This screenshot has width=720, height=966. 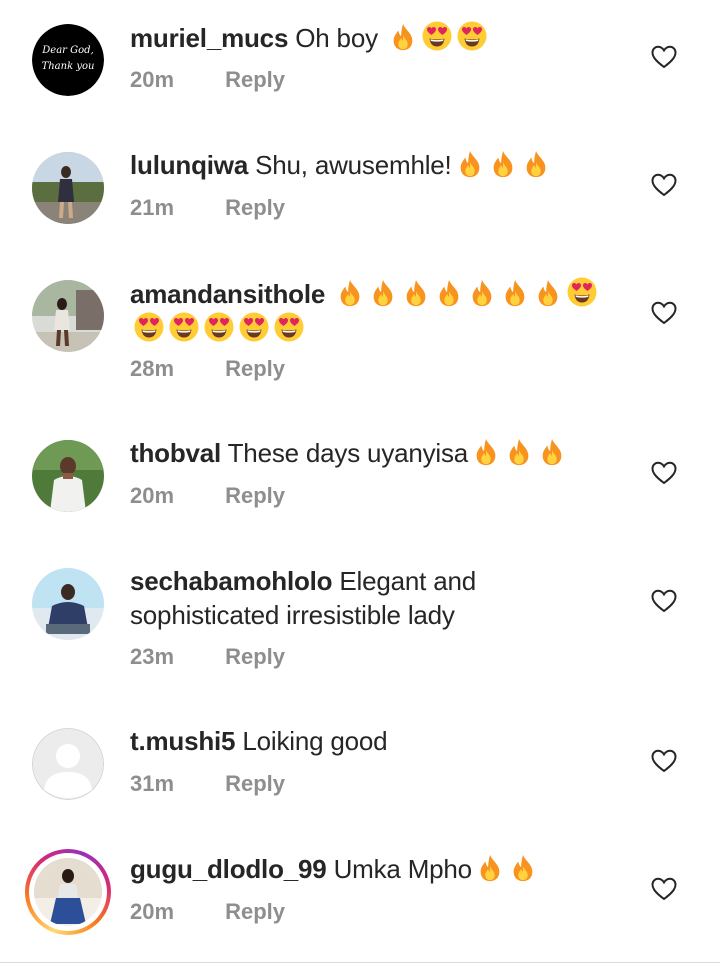 What do you see at coordinates (207, 657) in the screenshot?
I see `comment-meta: 23m Reply` at bounding box center [207, 657].